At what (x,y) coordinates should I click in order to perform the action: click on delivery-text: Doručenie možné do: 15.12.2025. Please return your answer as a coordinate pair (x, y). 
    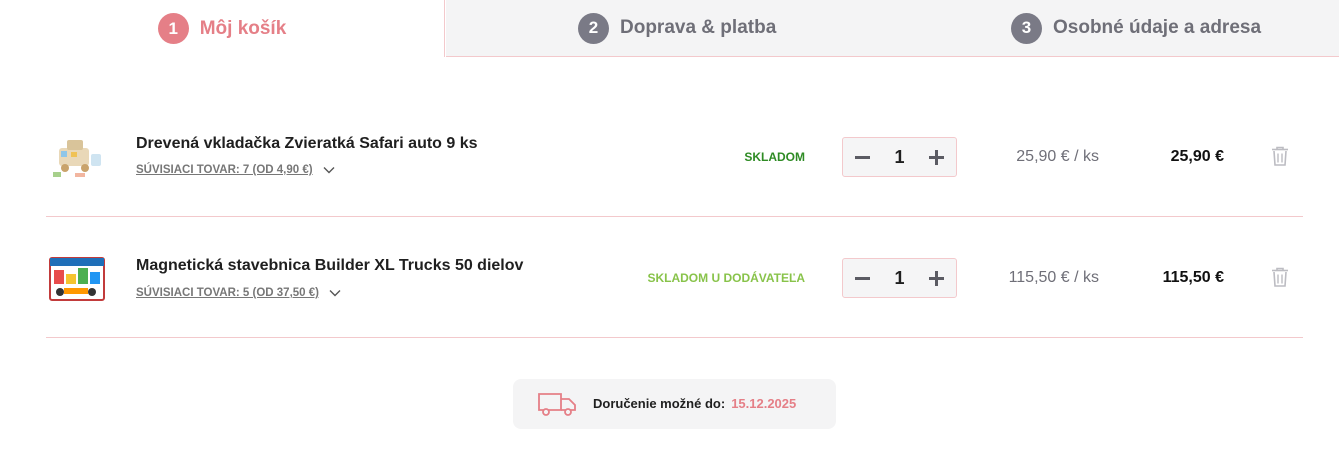
    Looking at the image, I should click on (694, 404).